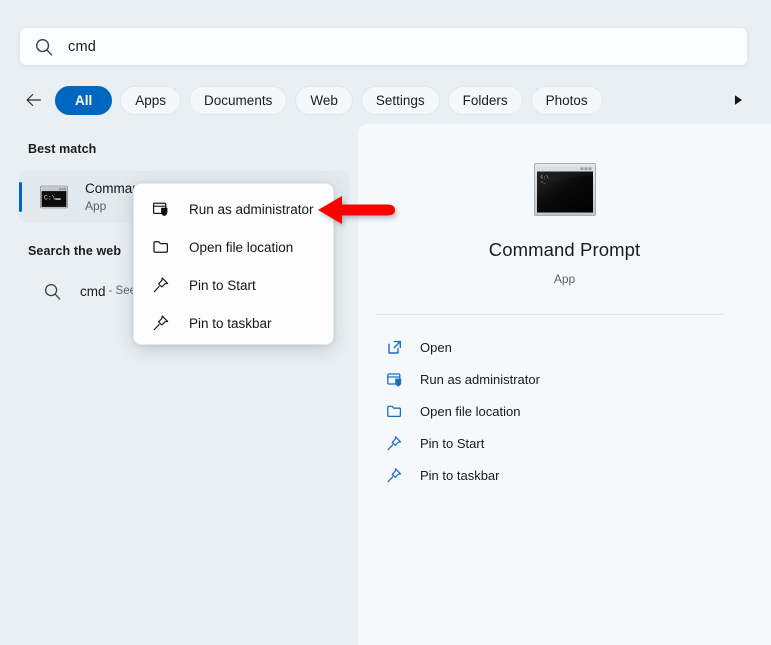 Image resolution: width=771 pixels, height=645 pixels. I want to click on annotation-arrow-left, so click(357, 210).